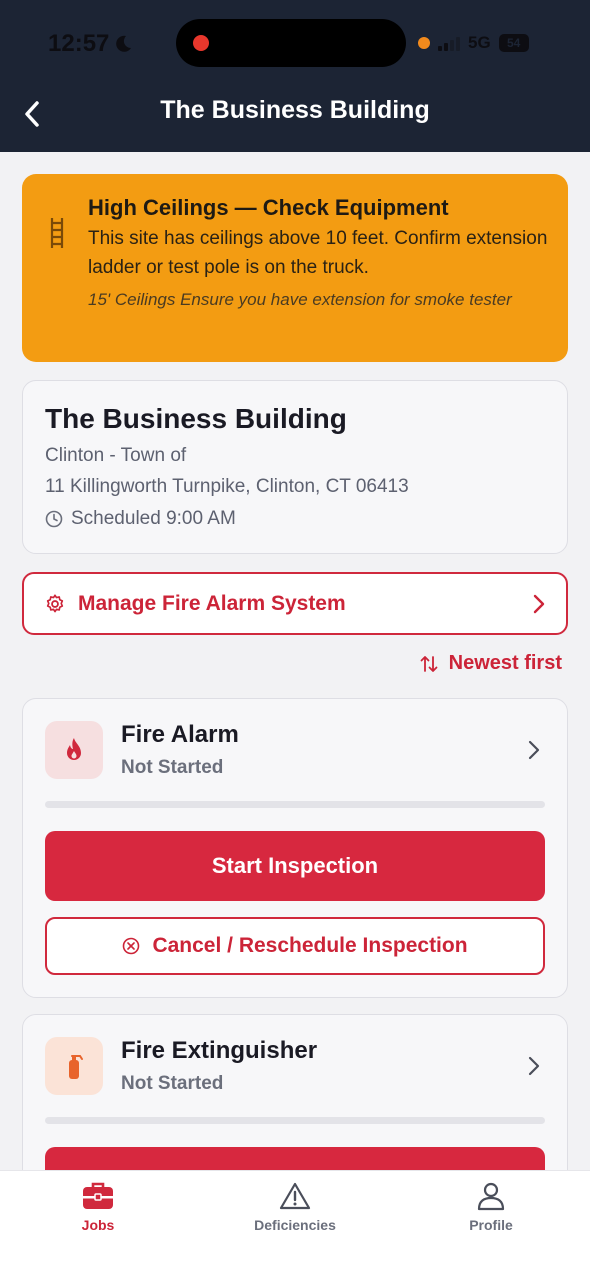 This screenshot has width=590, height=1280. What do you see at coordinates (295, 519) in the screenshot?
I see `scheduled-time: Scheduled 9:00 AM` at bounding box center [295, 519].